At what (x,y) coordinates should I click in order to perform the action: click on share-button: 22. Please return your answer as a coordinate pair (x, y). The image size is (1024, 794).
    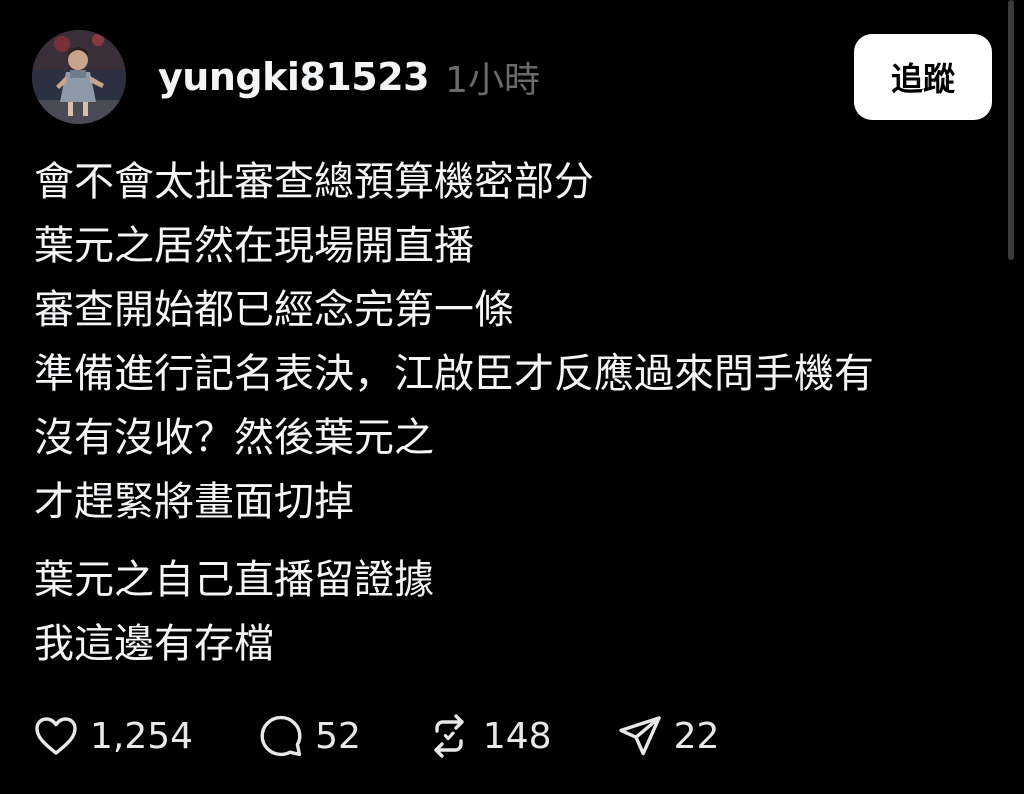
    Looking at the image, I should click on (668, 736).